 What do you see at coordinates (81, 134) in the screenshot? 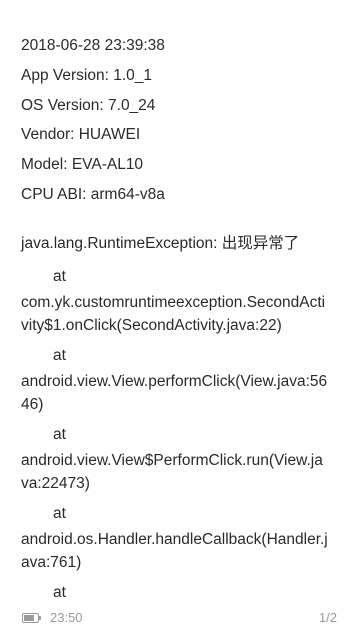
I see `vendor: Vendor: HUAWEI` at bounding box center [81, 134].